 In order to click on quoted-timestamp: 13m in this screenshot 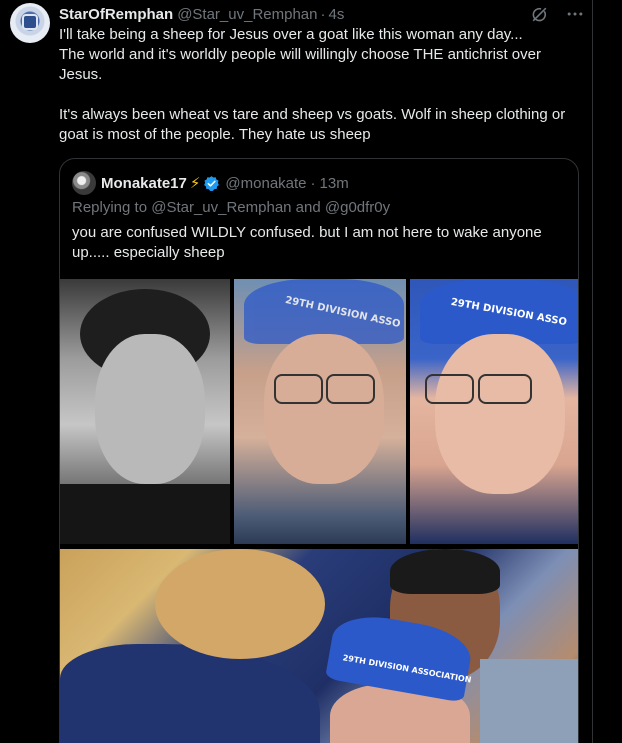, I will do `click(334, 183)`.